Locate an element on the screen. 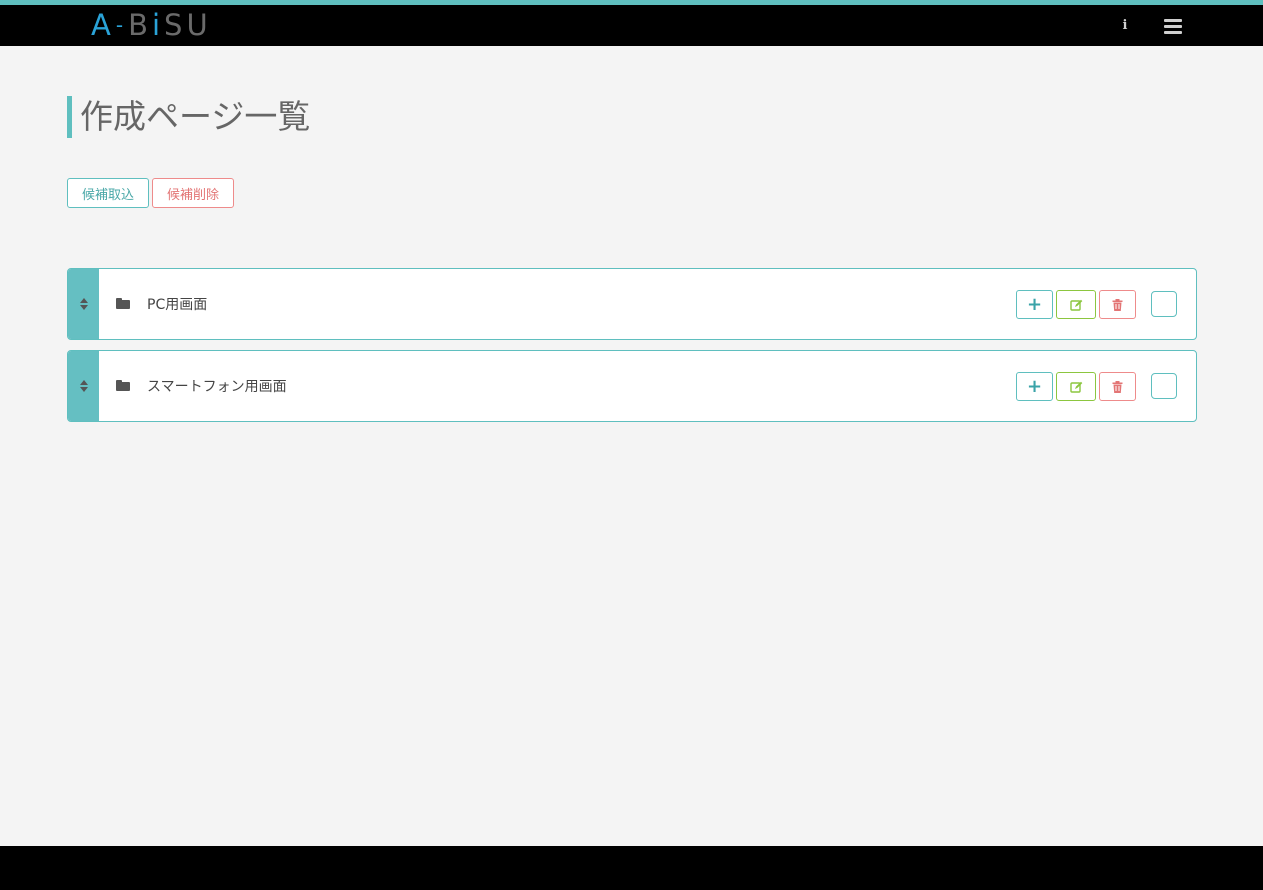 This screenshot has height=890, width=1263. logo-part-i: i is located at coordinates (158, 25).